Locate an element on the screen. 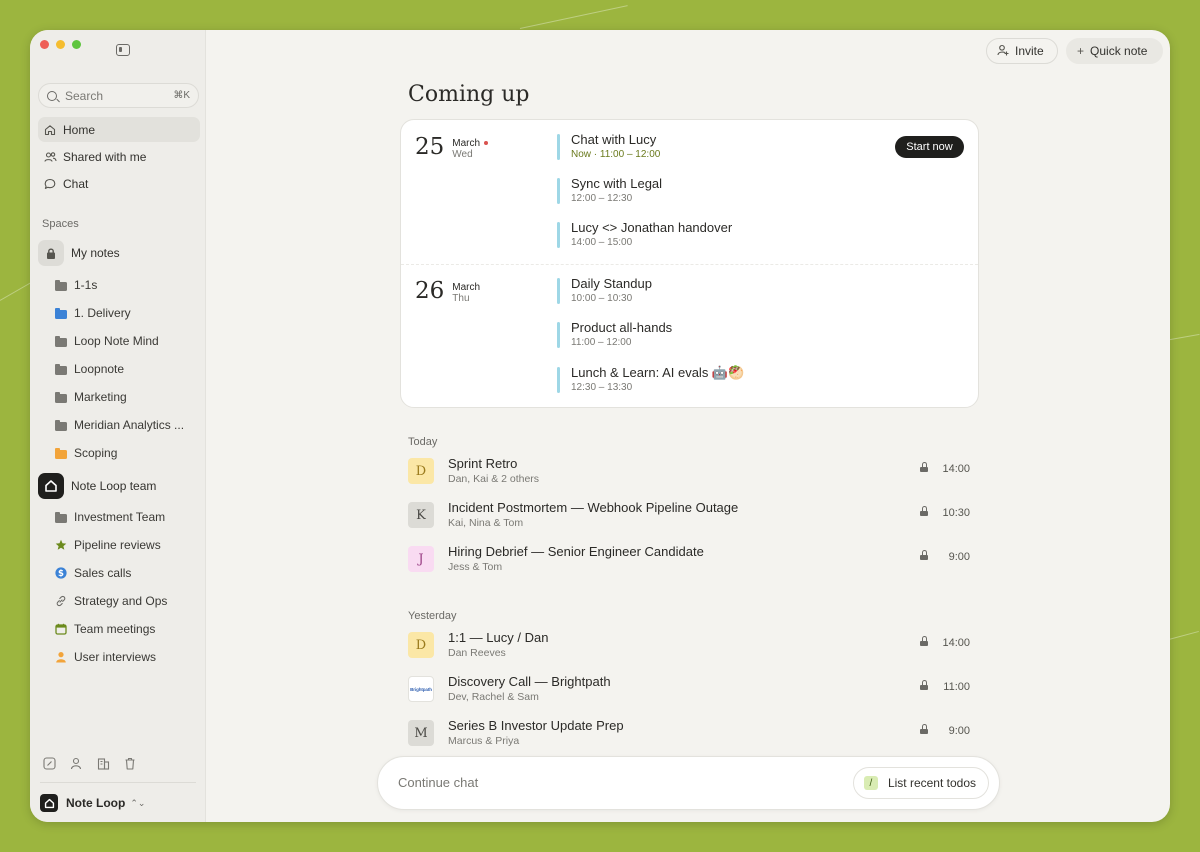 Image resolution: width=1200 pixels, height=852 pixels. chat-input: Continue chat / List recent todos is located at coordinates (688, 783).